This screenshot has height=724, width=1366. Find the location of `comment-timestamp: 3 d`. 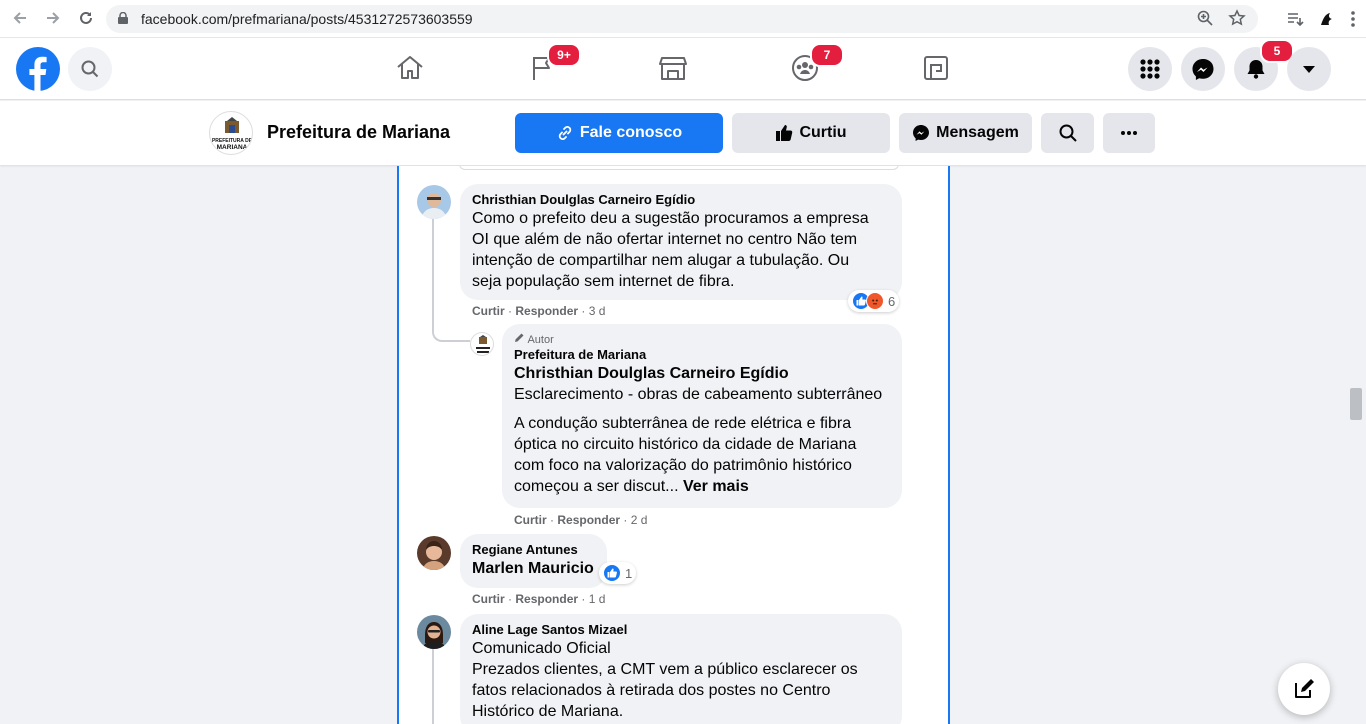

comment-timestamp: 3 d is located at coordinates (597, 311).